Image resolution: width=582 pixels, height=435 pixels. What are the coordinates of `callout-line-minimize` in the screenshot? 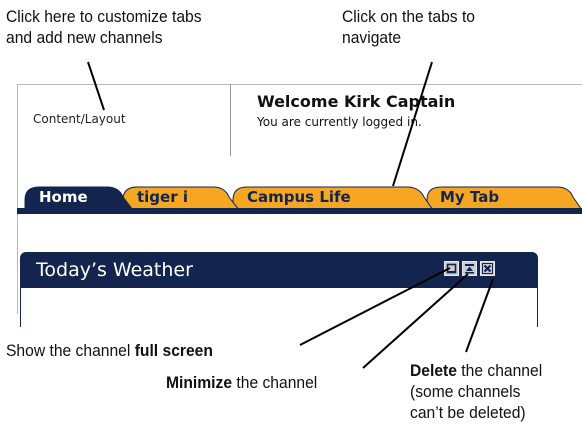 It's located at (415, 321).